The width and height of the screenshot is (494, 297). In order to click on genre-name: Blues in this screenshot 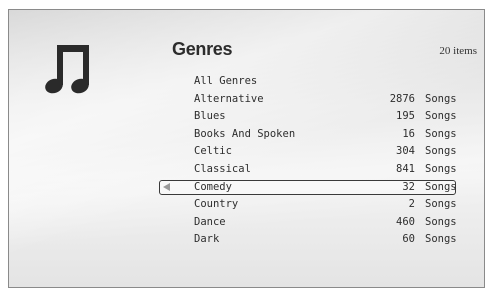, I will do `click(210, 116)`.